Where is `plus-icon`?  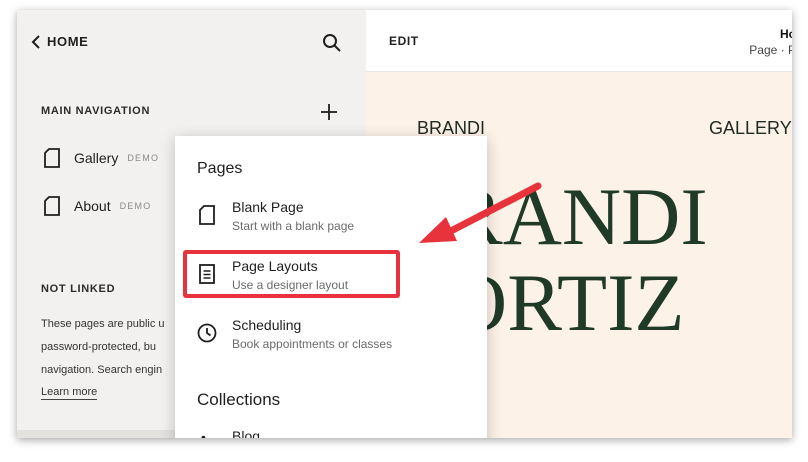
plus-icon is located at coordinates (329, 112).